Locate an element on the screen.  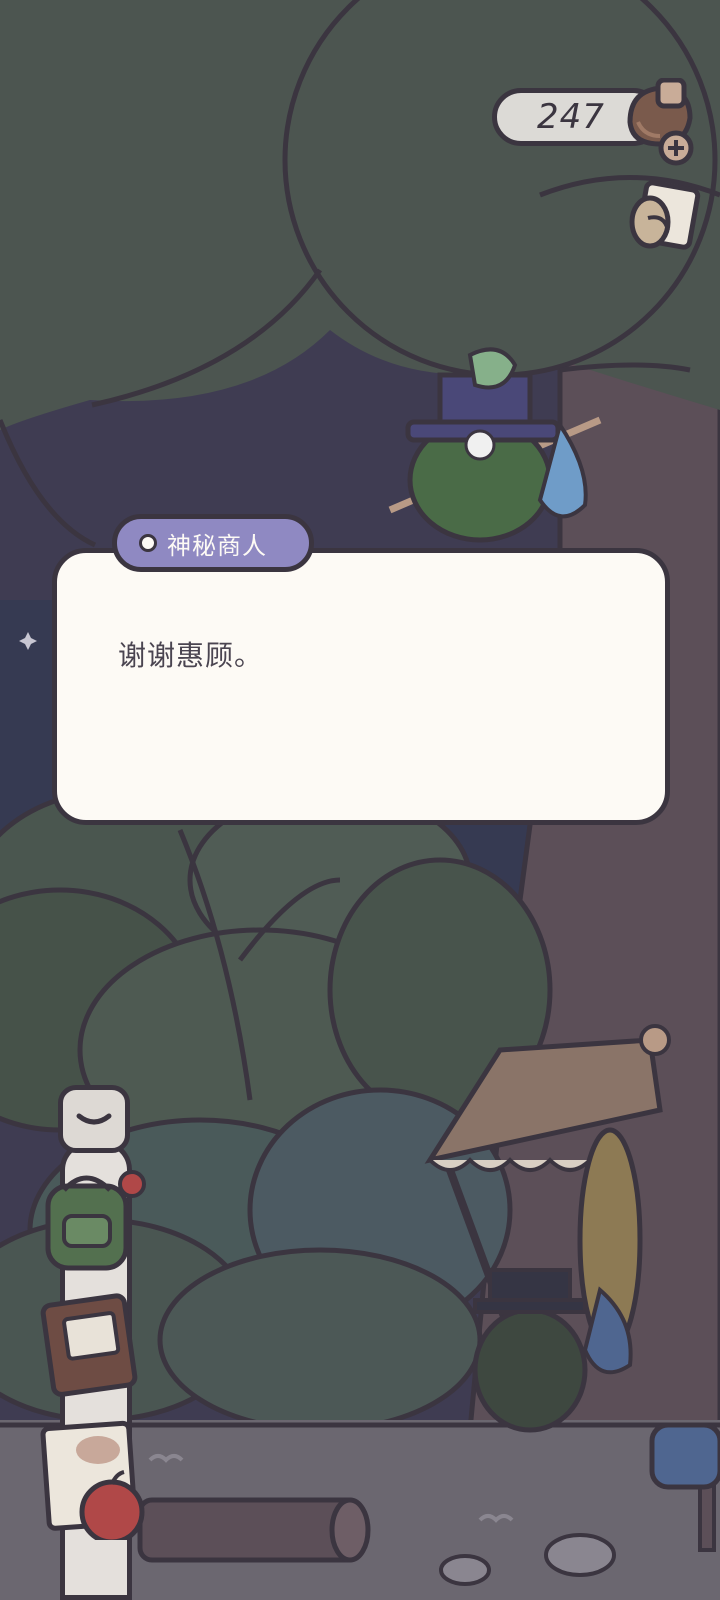
letter-icon is located at coordinates (661, 219).